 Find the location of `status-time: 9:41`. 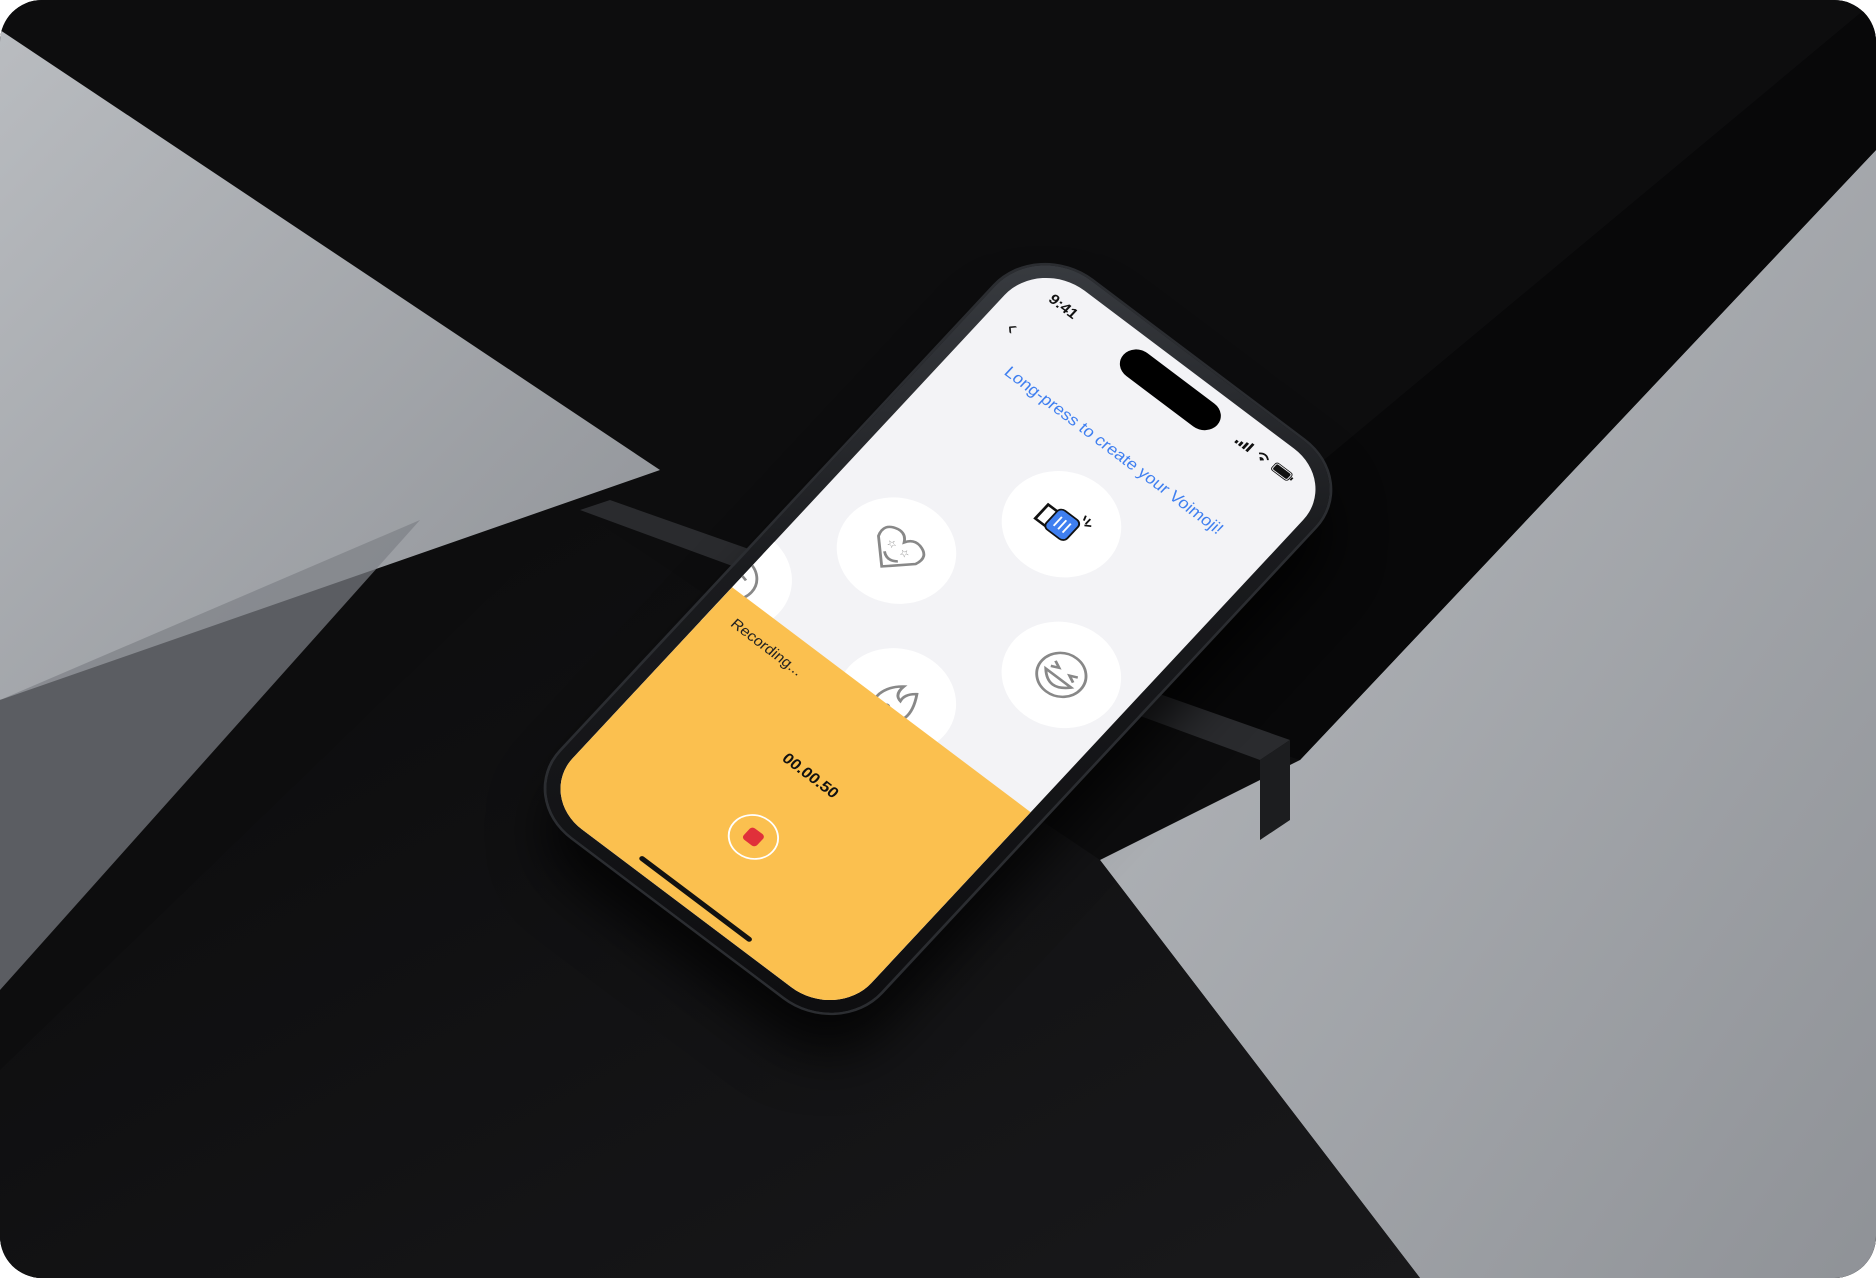

status-time: 9:41 is located at coordinates (1063, 307).